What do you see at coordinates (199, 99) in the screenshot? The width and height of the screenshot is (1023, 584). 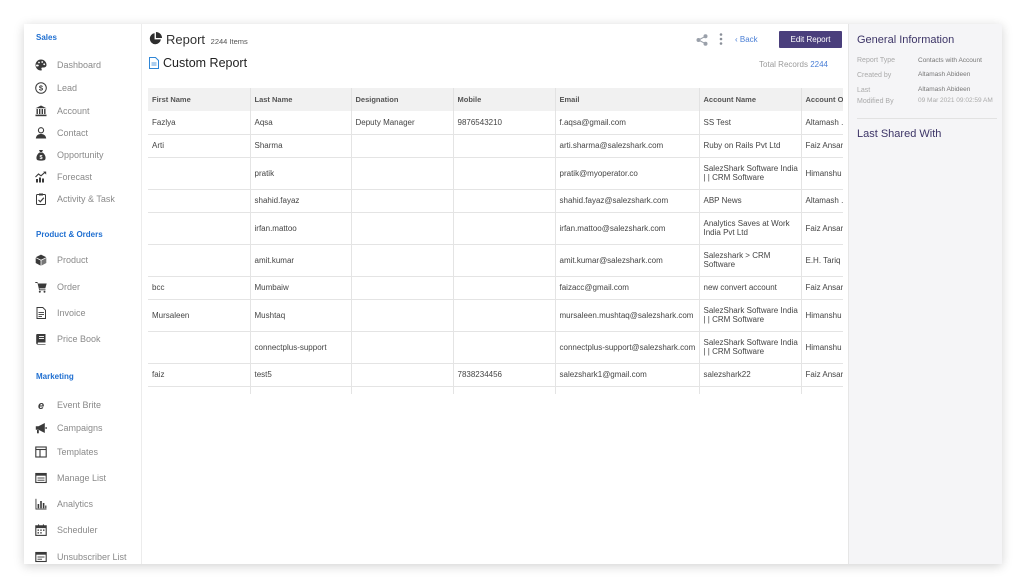 I see `column-header: First Name` at bounding box center [199, 99].